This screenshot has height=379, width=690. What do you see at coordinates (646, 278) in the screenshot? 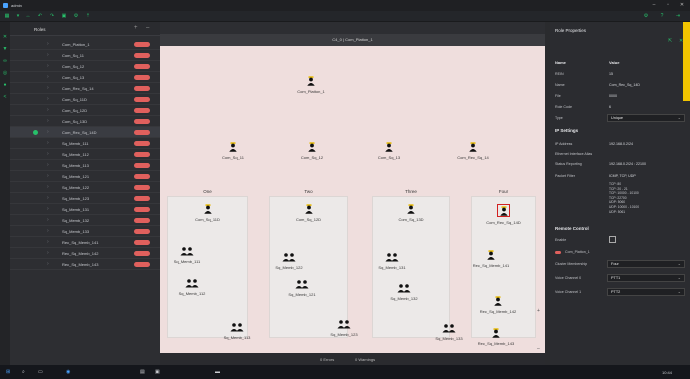
I see `voice1-select: PTT1 ⌄` at bounding box center [646, 278].